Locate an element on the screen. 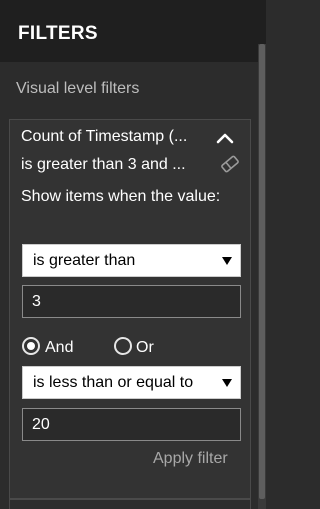 The width and height of the screenshot is (320, 509). scrollbar is located at coordinates (262, 276).